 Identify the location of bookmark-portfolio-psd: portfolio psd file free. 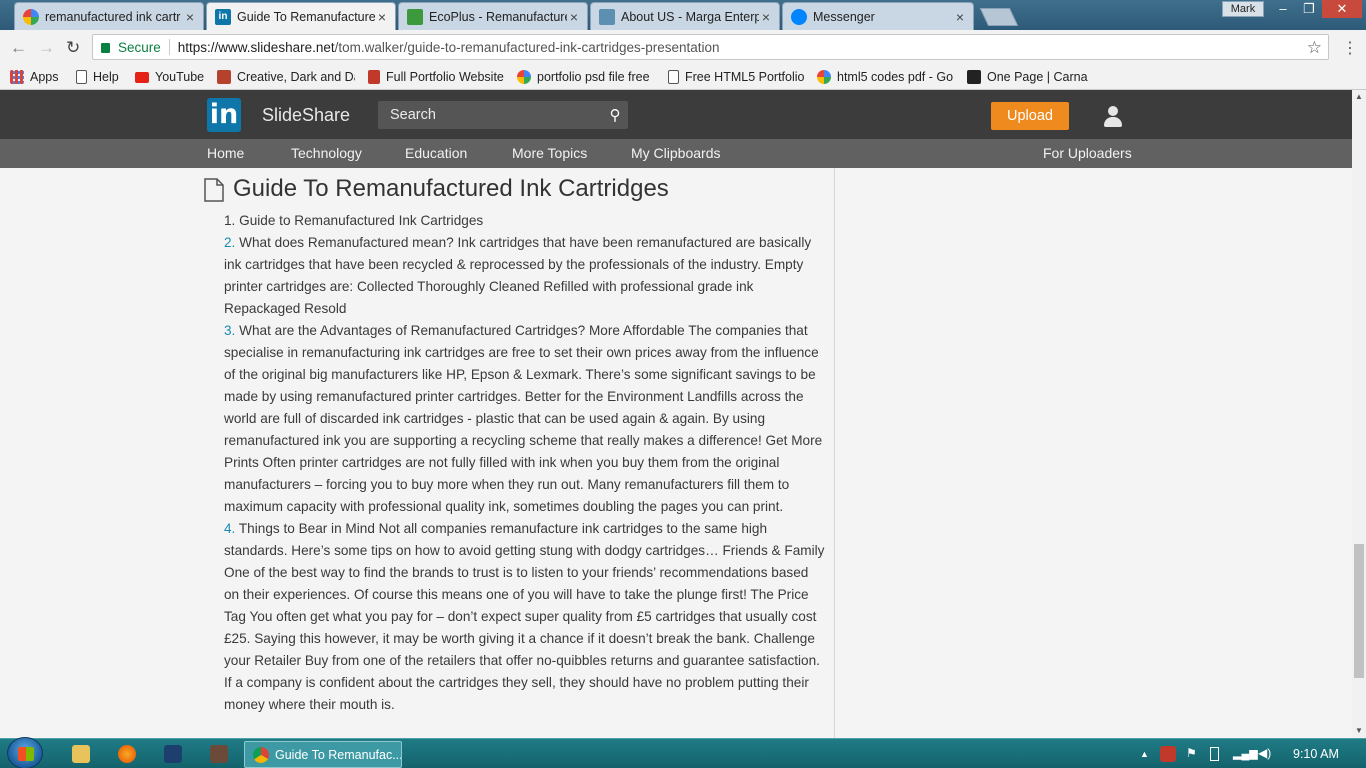
(585, 77).